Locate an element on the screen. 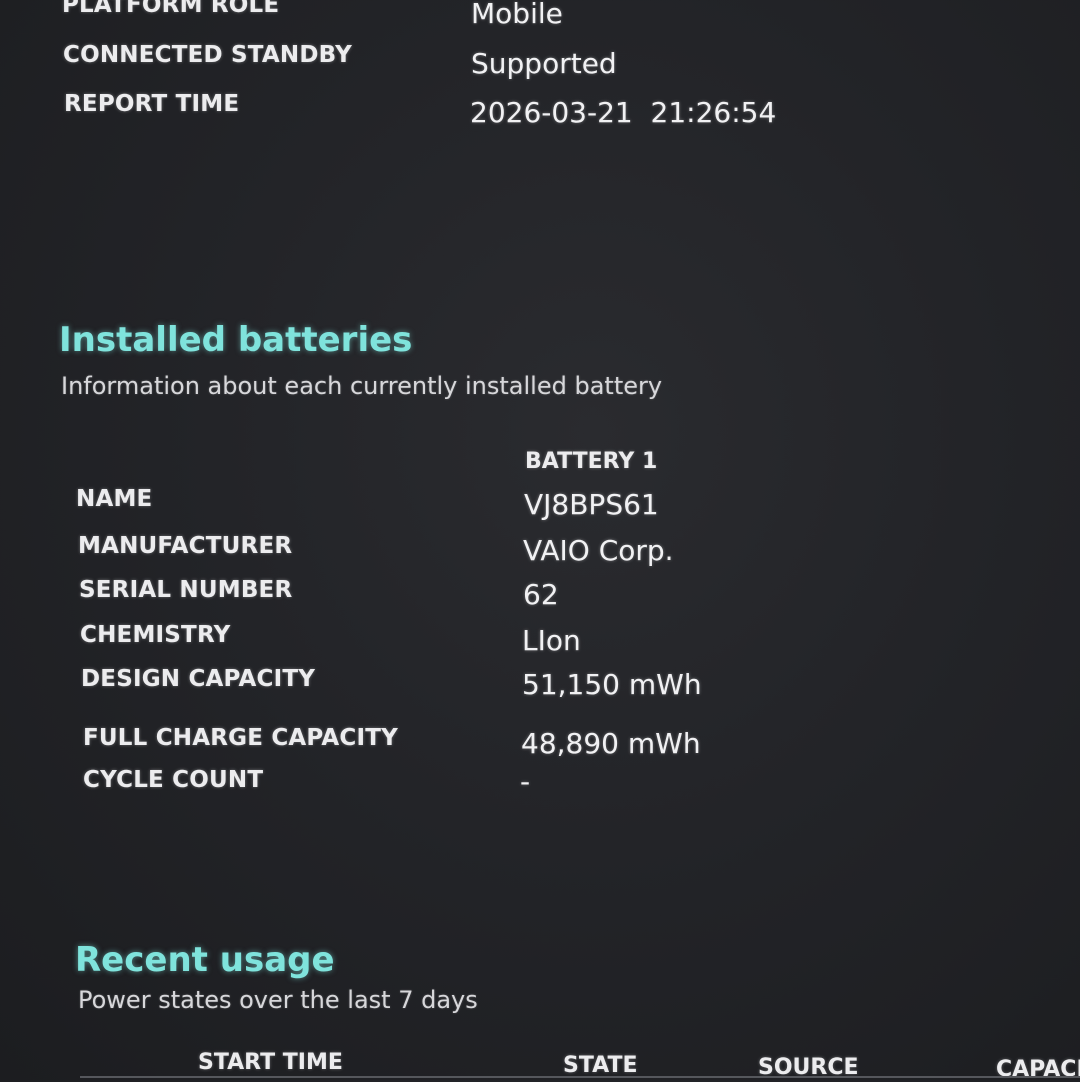  connected-standby-label: CONNECTED STANDBY is located at coordinates (207, 55).